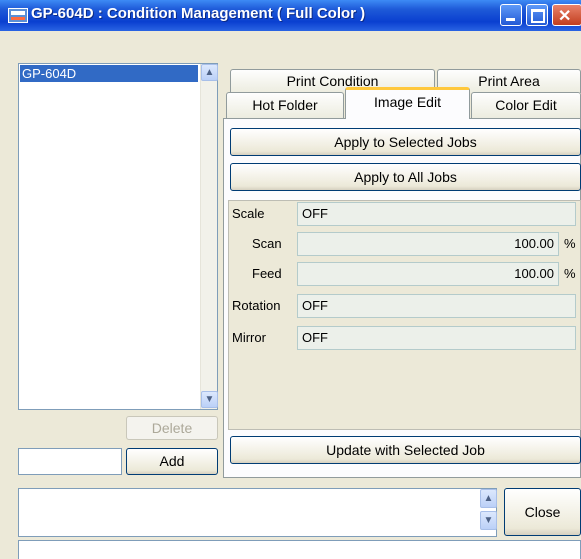  I want to click on message-scroll-down-button: ▼, so click(488, 520).